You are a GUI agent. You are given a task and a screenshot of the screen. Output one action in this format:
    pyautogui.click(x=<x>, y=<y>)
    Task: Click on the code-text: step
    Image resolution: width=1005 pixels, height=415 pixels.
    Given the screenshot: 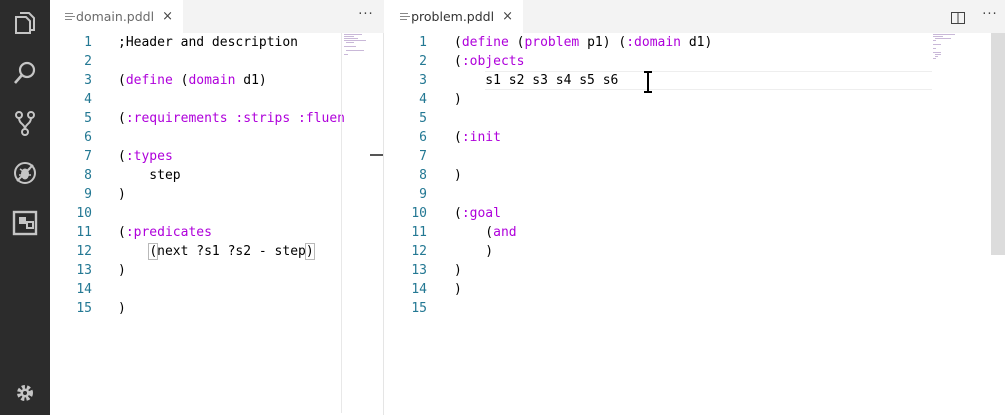 What is the action you would take?
    pyautogui.click(x=149, y=175)
    